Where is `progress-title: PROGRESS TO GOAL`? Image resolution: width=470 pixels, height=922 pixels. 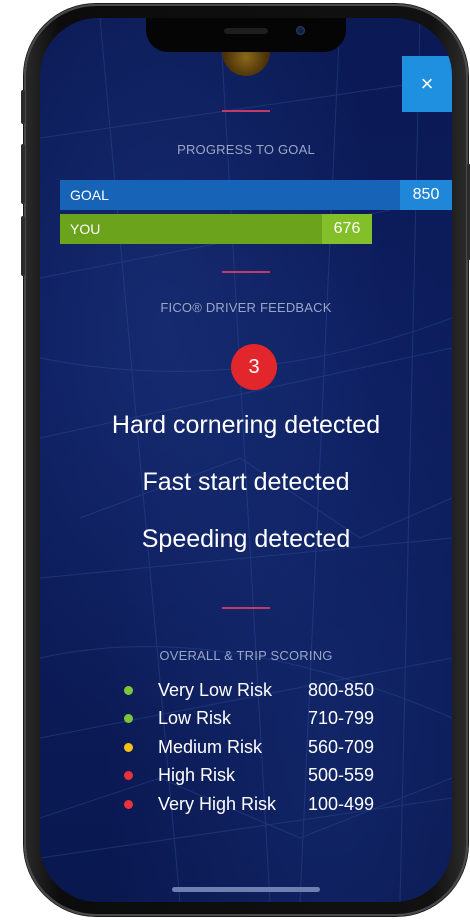 progress-title: PROGRESS TO GOAL is located at coordinates (246, 149).